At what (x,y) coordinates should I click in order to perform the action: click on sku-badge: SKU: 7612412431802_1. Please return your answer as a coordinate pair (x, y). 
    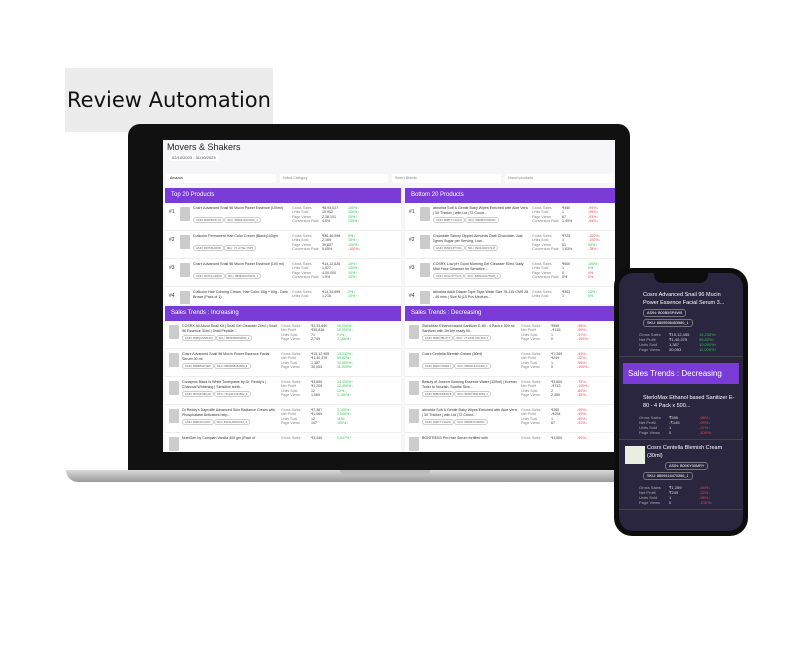
    Looking at the image, I should click on (232, 394).